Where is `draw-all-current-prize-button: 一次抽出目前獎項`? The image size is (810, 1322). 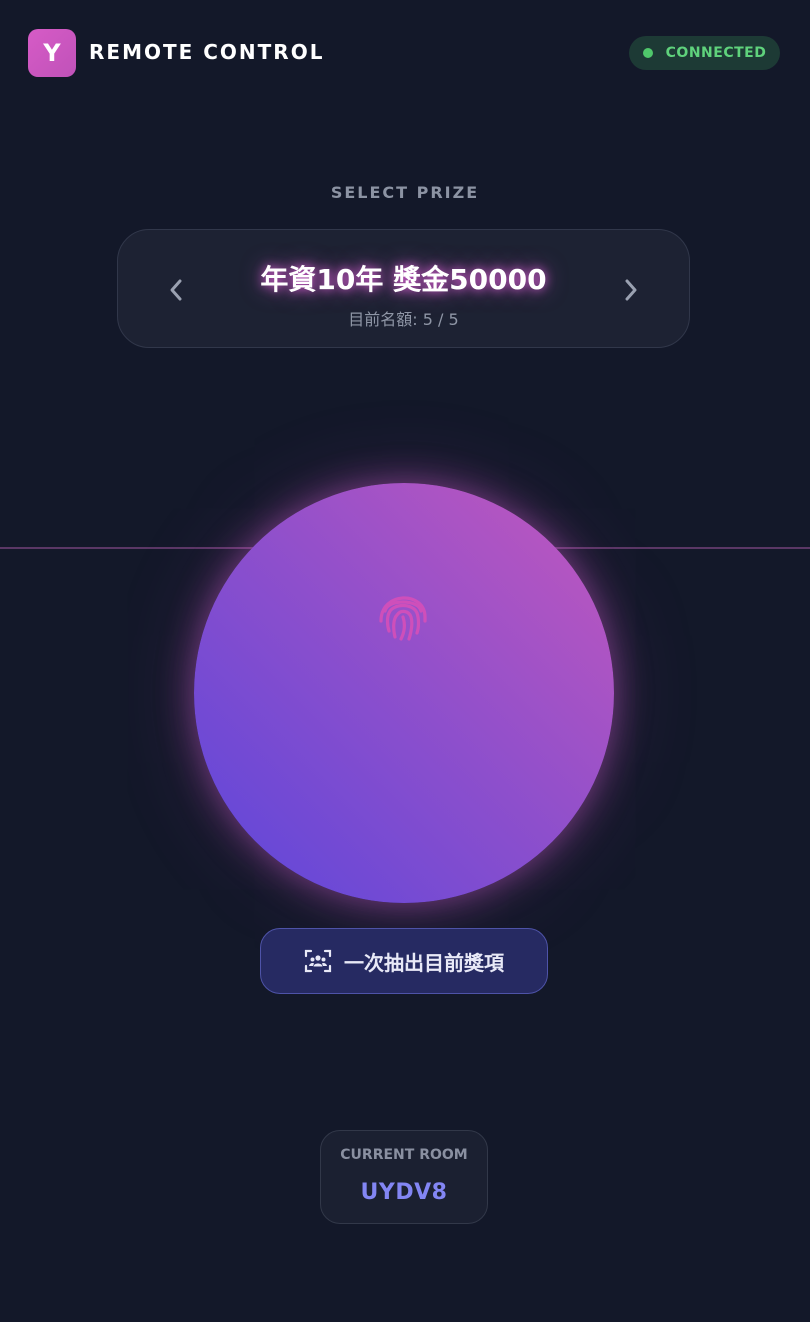 draw-all-current-prize-button: 一次抽出目前獎項 is located at coordinates (404, 961).